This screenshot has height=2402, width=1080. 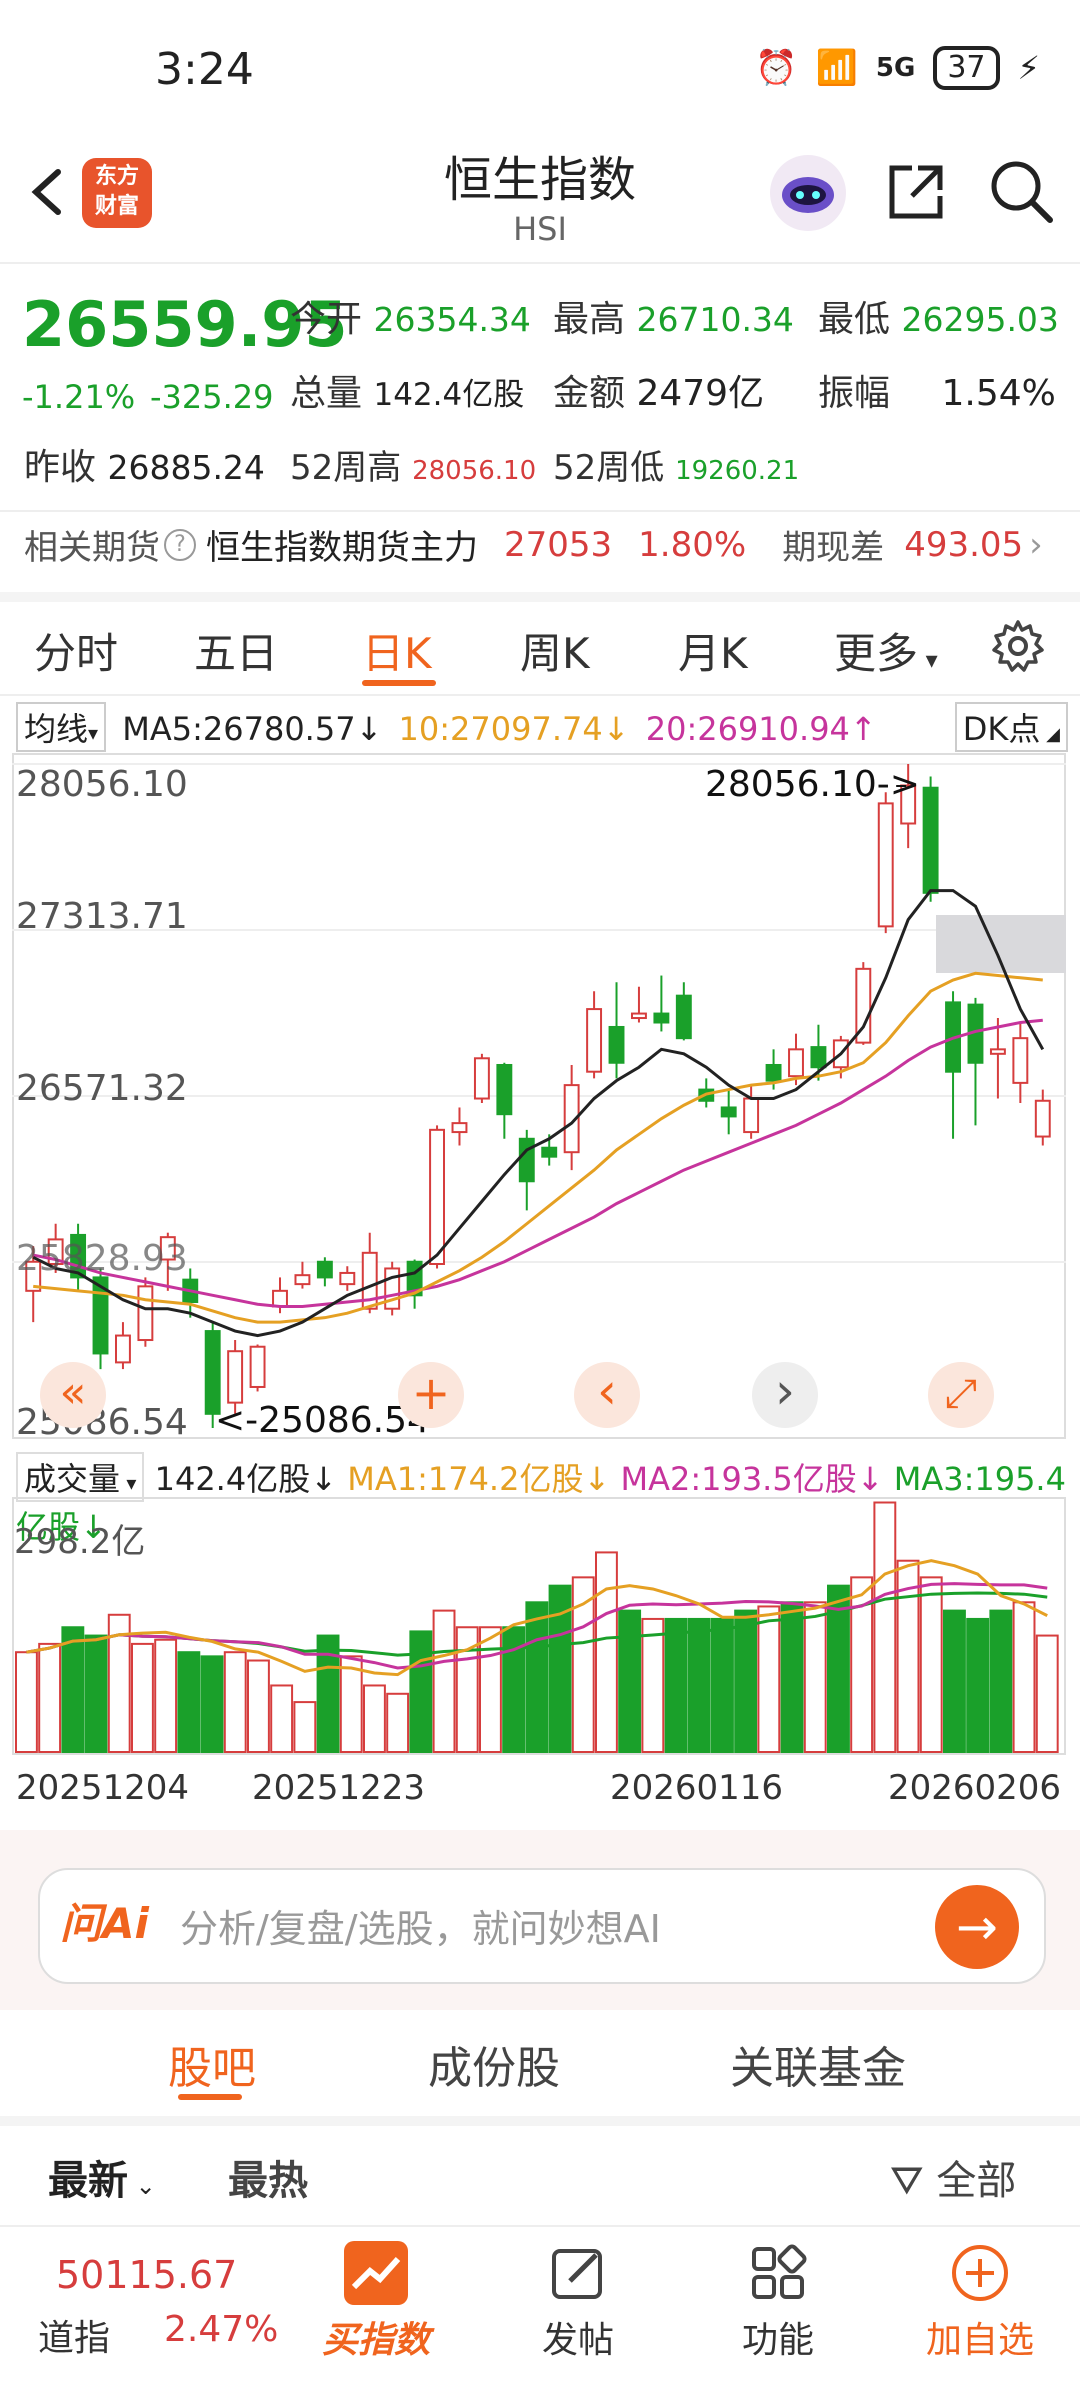 I want to click on share-icon, so click(x=916, y=192).